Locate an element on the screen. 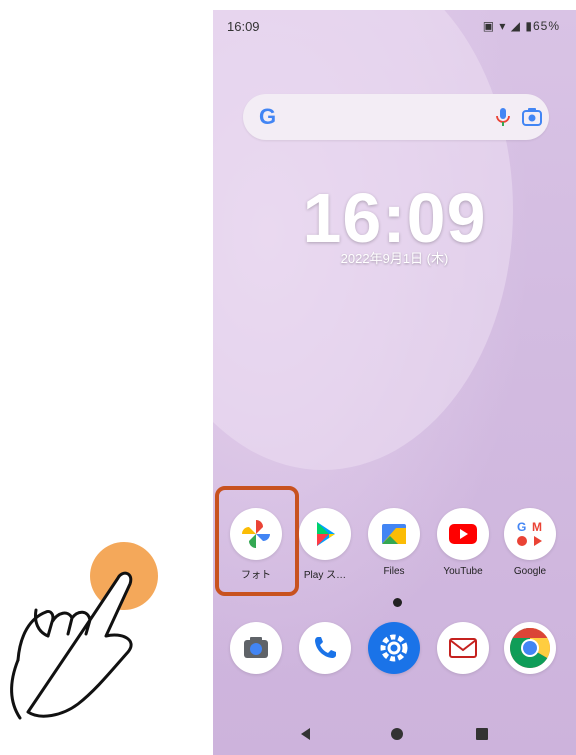 This screenshot has width=576, height=755. app-camera is located at coordinates (256, 648).